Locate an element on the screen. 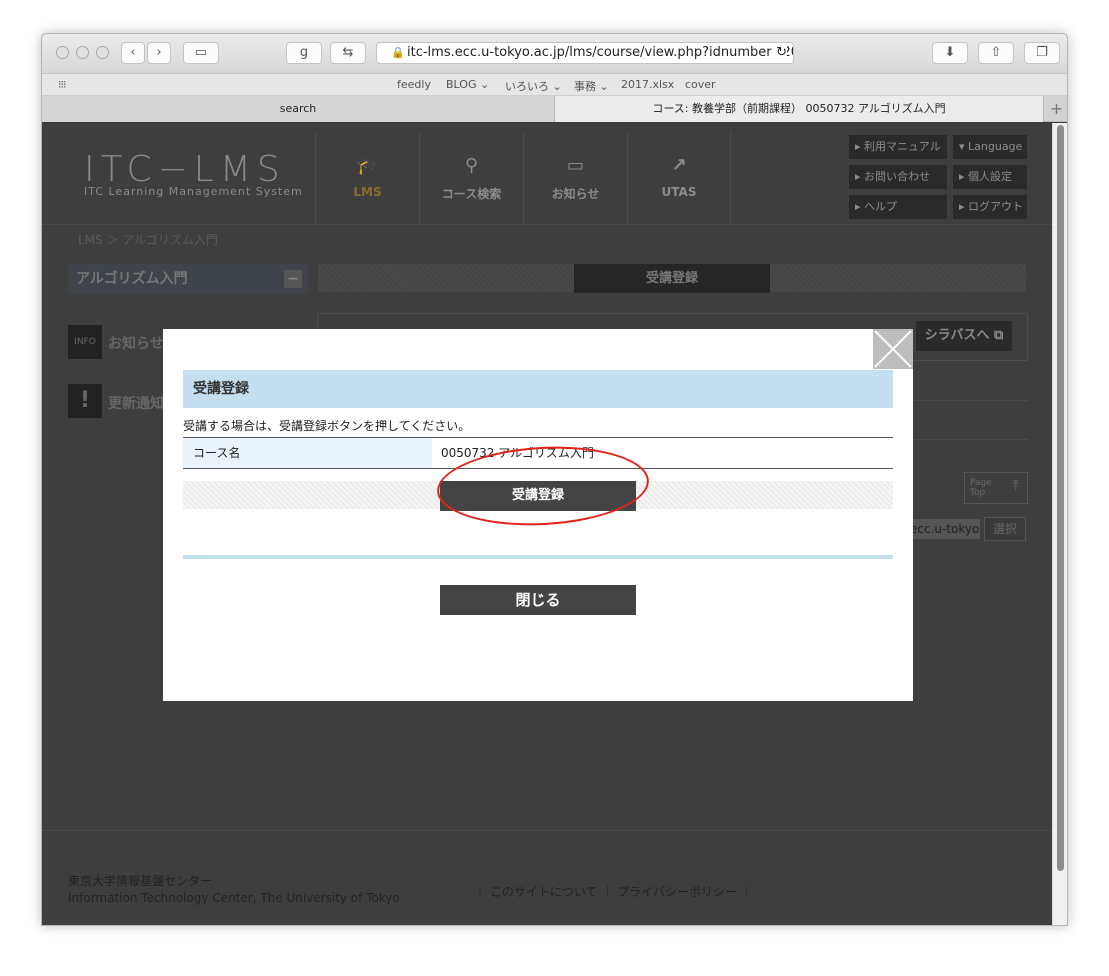 This screenshot has width=1109, height=976. nav-lms: 🎓 LMS is located at coordinates (367, 177).